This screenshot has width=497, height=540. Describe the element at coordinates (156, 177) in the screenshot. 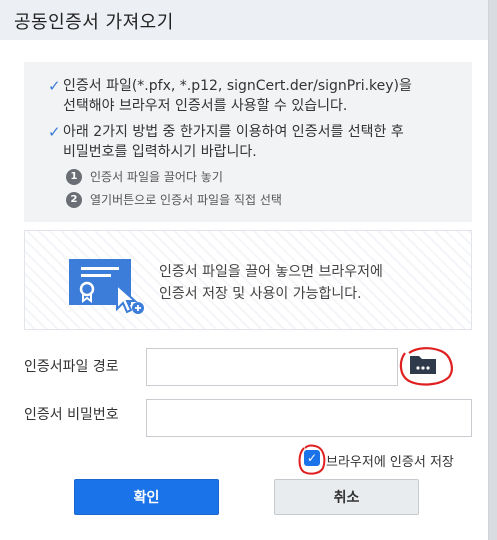

I see `step-text: 인증서 파일을 끌어다 놓기` at that location.